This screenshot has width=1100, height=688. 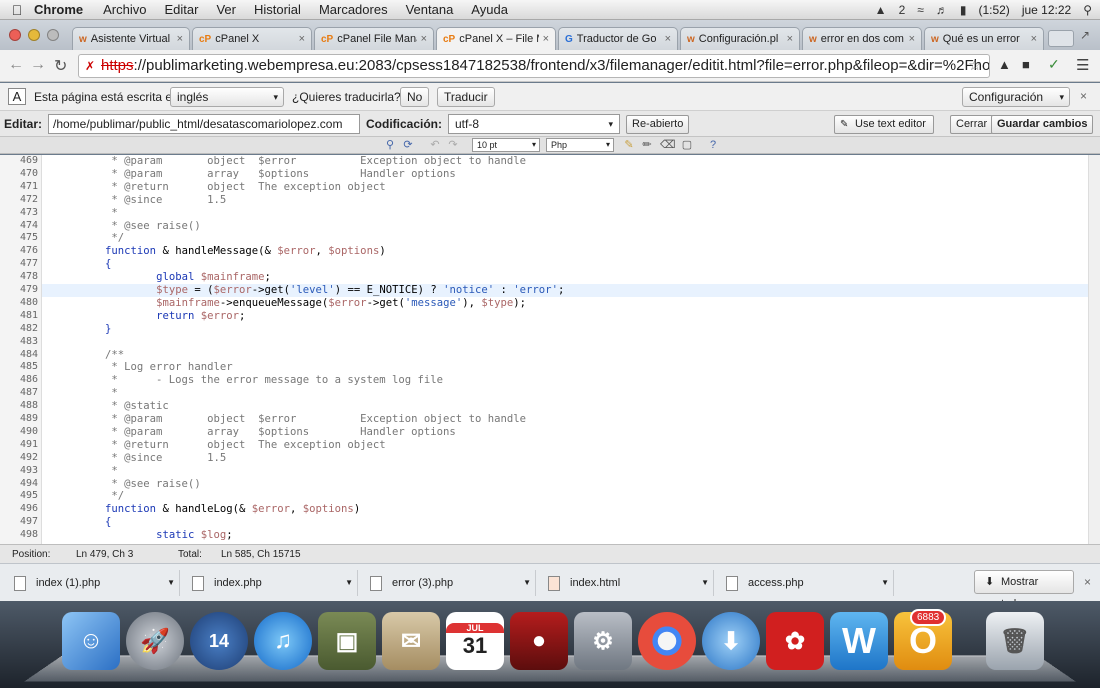 What do you see at coordinates (647, 145) in the screenshot?
I see `brush-icon: ✏` at bounding box center [647, 145].